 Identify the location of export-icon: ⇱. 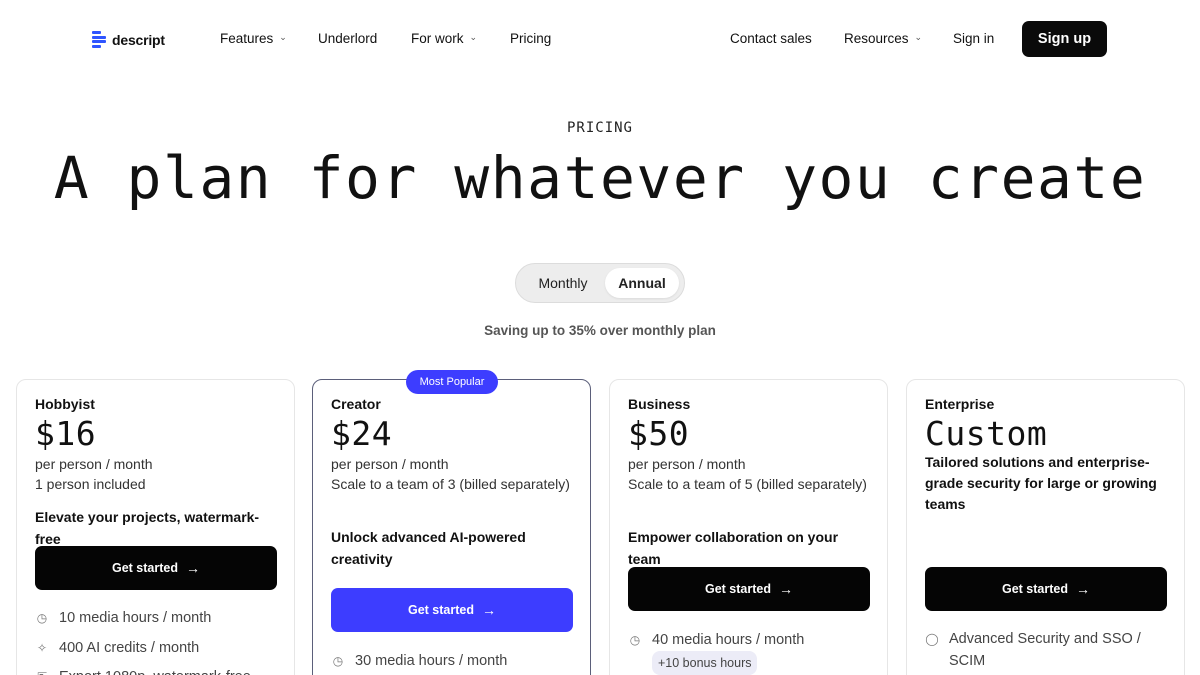
(42, 670).